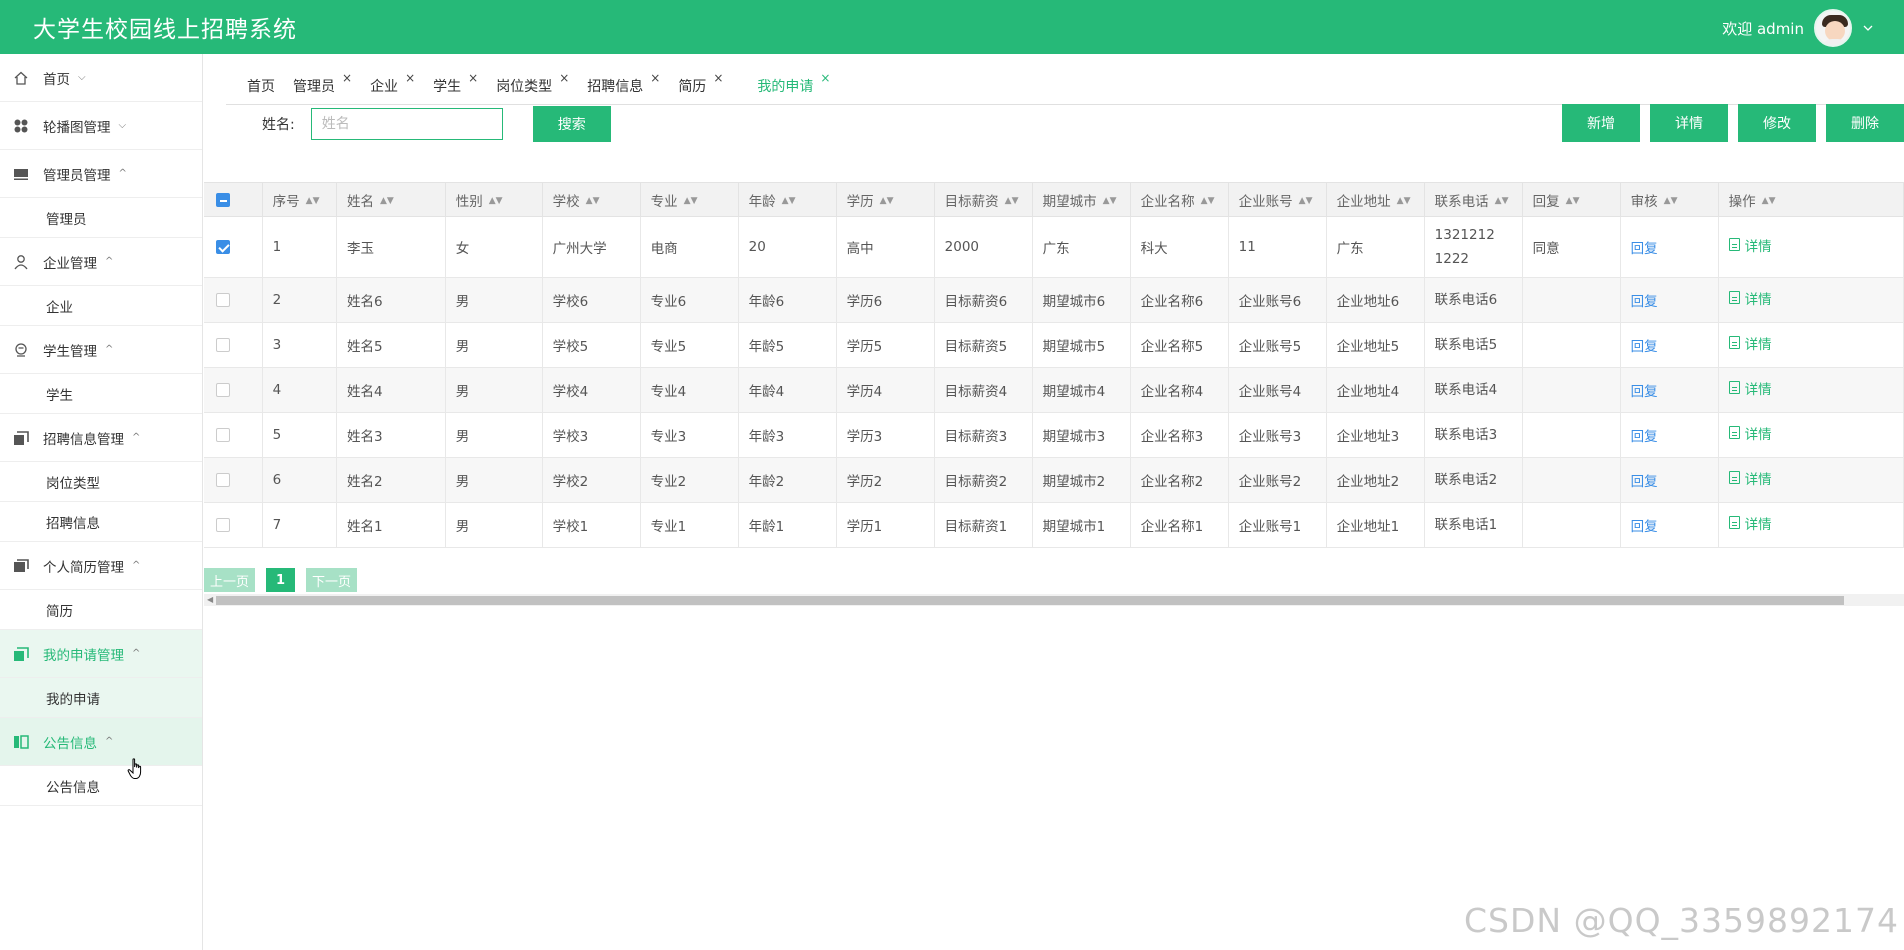 The image size is (1904, 950). I want to click on sidebar-subitem-company: 企业, so click(101, 306).